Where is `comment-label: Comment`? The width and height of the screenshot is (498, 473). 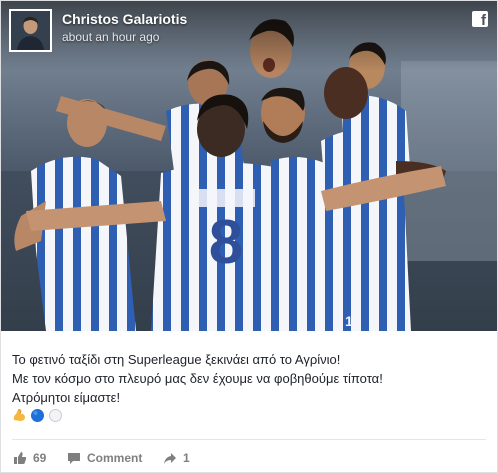 comment-label: Comment is located at coordinates (115, 458).